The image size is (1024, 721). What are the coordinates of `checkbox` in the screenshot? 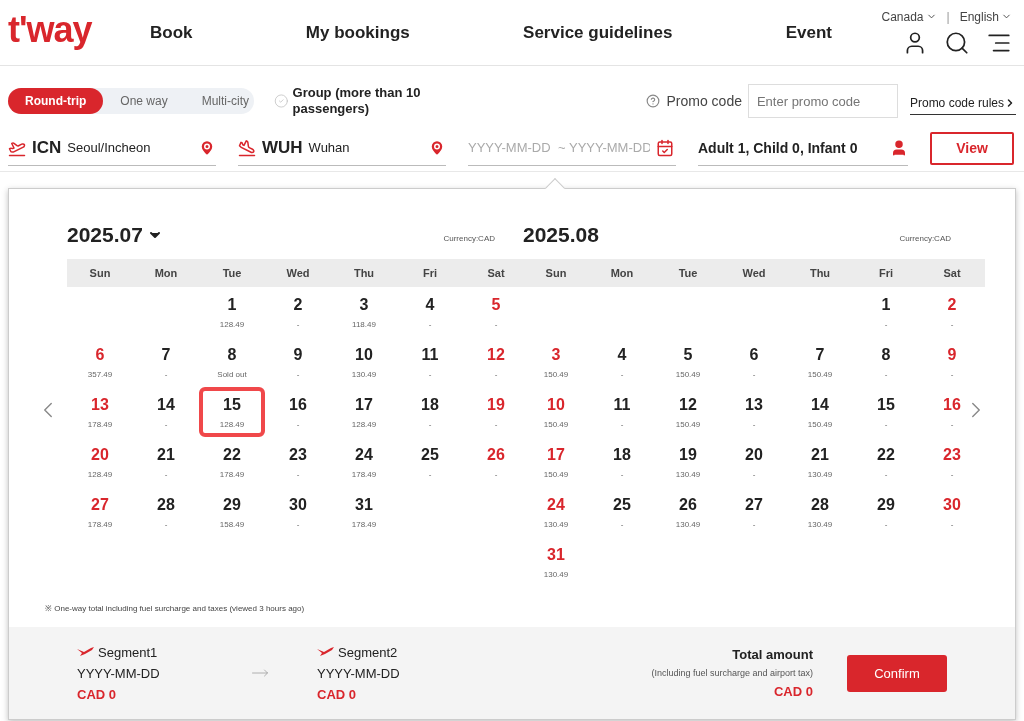 It's located at (281, 101).